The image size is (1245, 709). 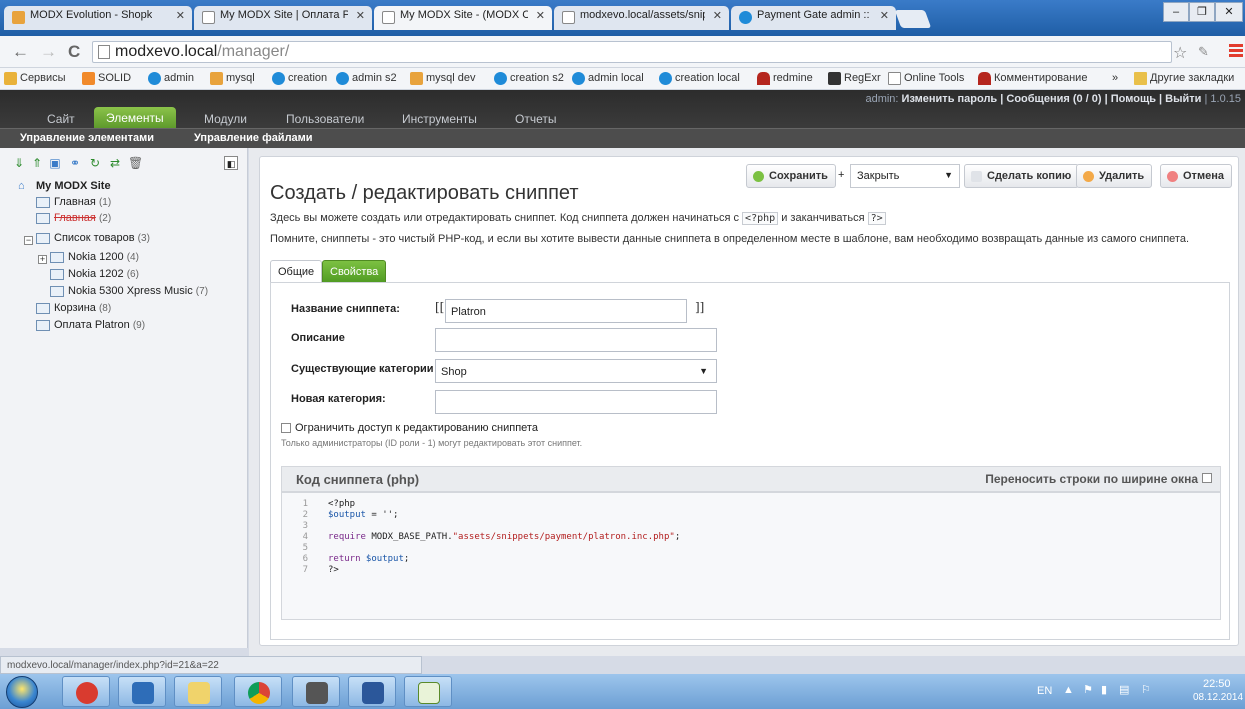 What do you see at coordinates (86, 691) in the screenshot?
I see `taskbar-app-hs` at bounding box center [86, 691].